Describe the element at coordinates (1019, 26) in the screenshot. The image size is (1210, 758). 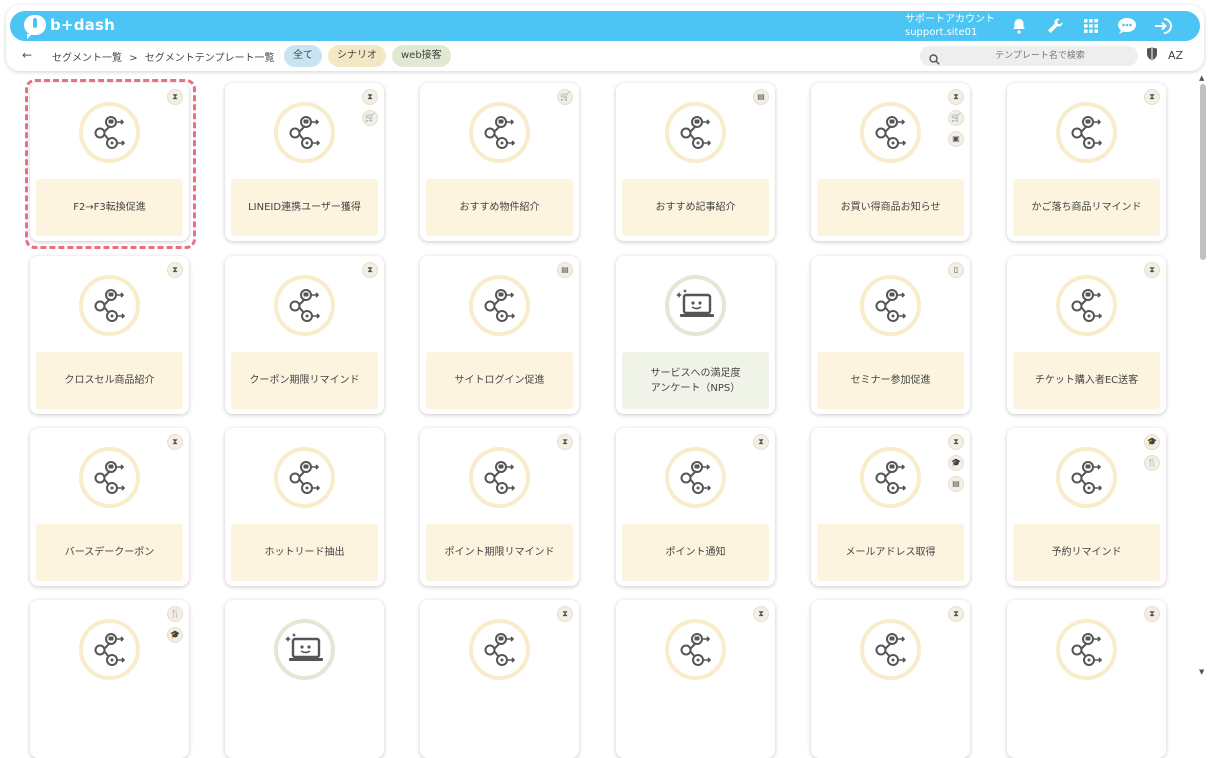
I see `bell-icon` at that location.